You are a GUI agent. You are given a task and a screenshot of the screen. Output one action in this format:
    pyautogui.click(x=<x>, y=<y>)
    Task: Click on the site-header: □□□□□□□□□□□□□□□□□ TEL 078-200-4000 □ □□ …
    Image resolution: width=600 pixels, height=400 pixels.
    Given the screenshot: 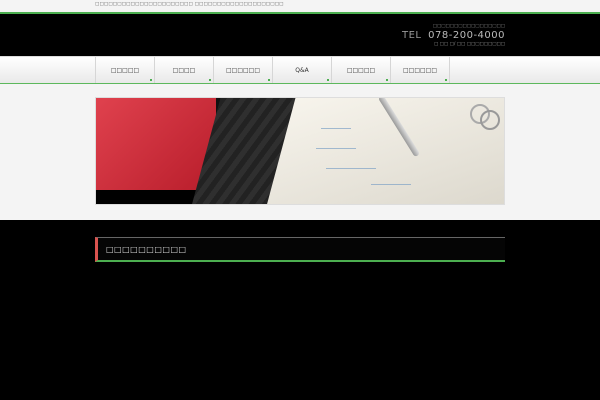 What is the action you would take?
    pyautogui.click(x=300, y=35)
    